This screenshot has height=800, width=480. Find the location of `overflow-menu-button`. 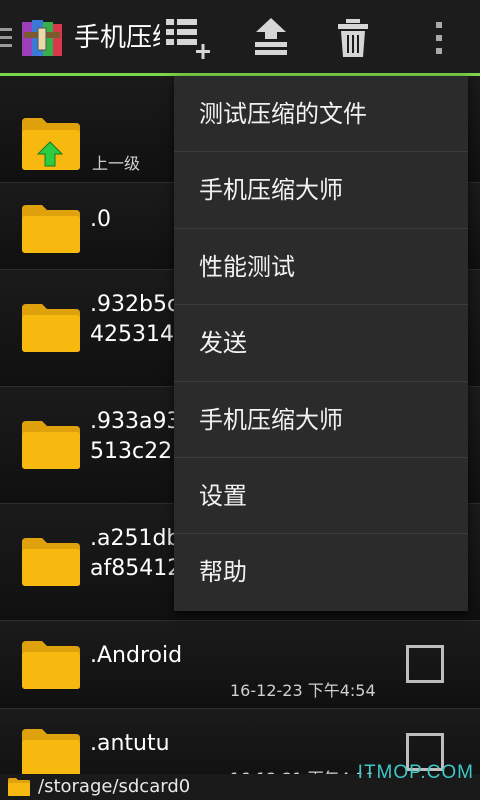

overflow-menu-button is located at coordinates (439, 38).